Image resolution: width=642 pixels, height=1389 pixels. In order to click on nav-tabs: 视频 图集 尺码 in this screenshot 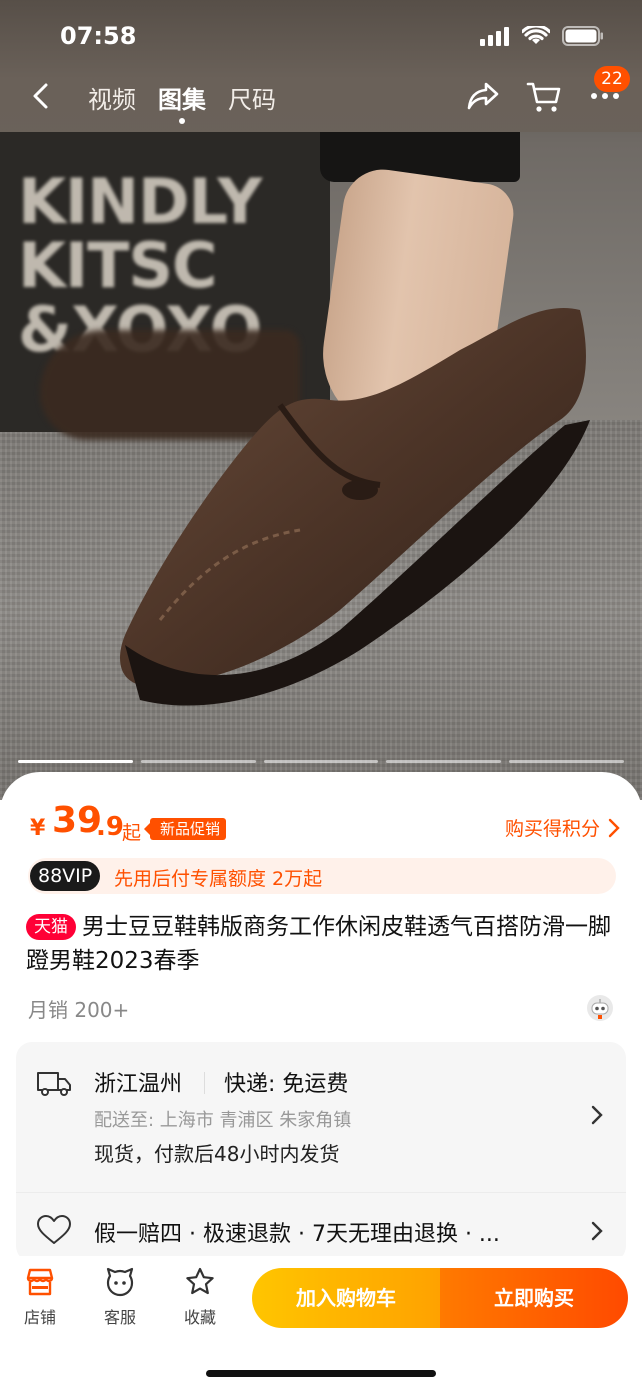, I will do `click(182, 102)`.